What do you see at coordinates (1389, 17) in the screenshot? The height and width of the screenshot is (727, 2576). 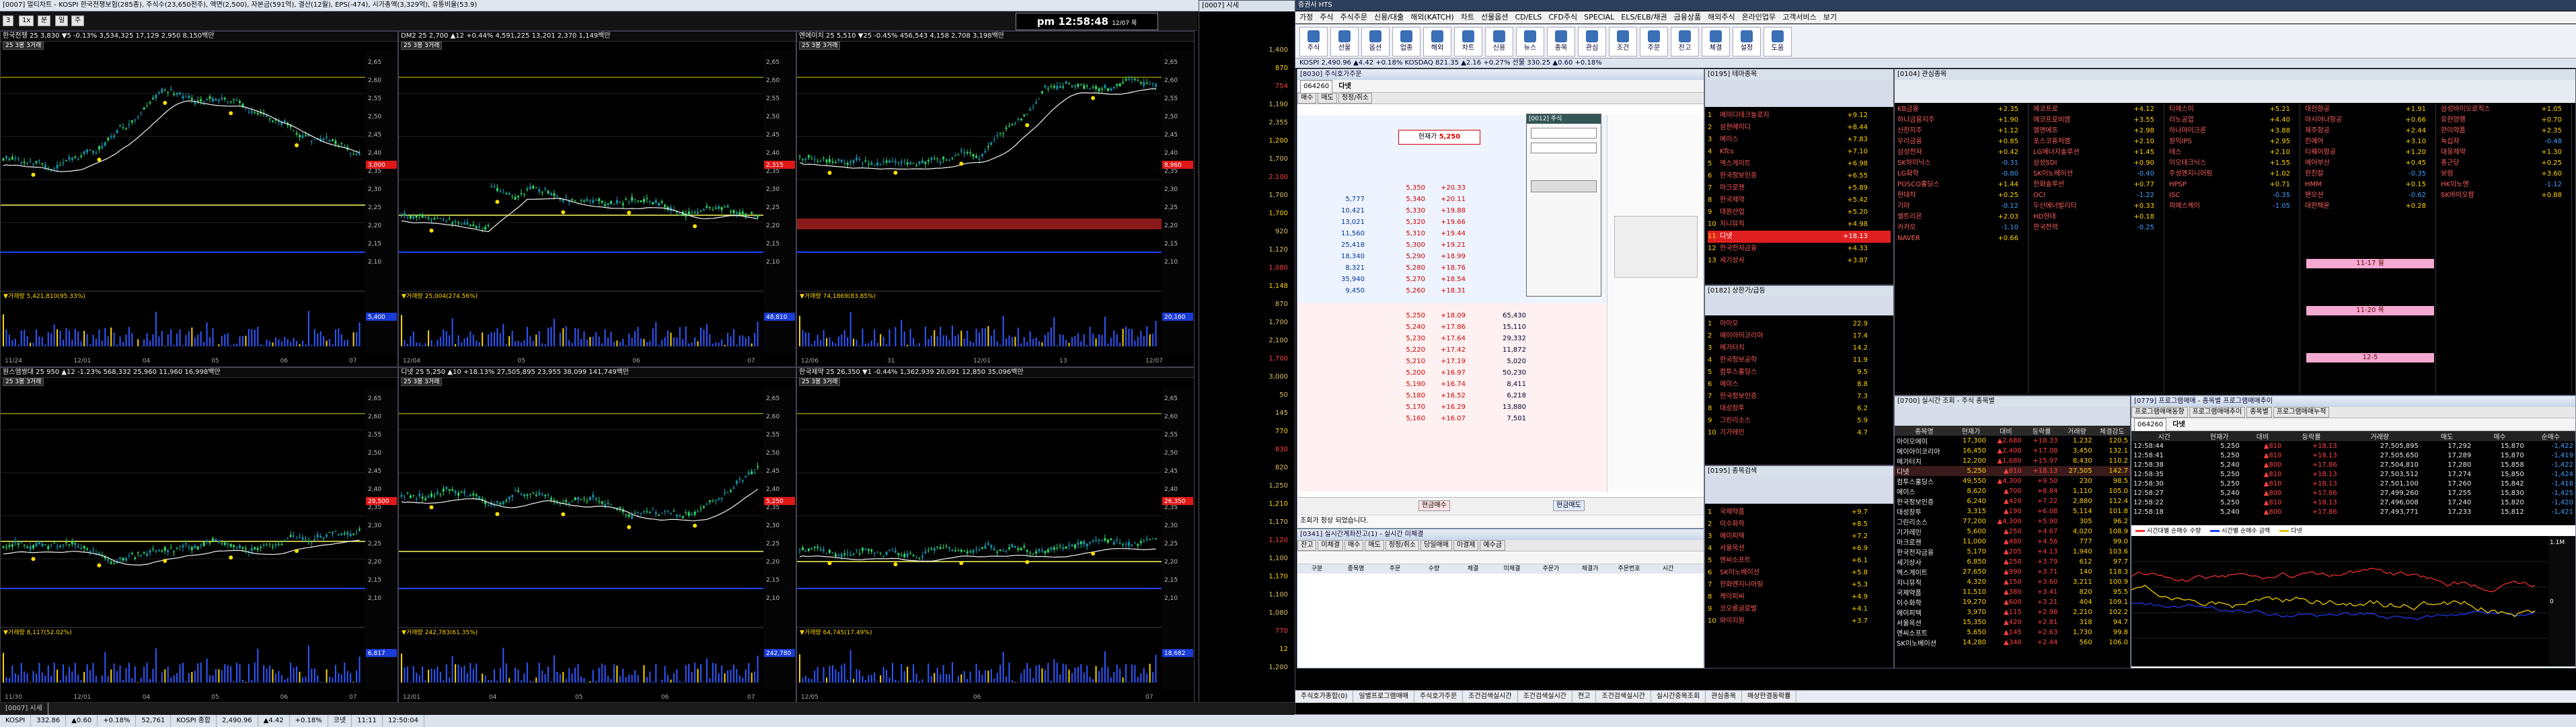 I see `main-menu-item: 신용/대출` at bounding box center [1389, 17].